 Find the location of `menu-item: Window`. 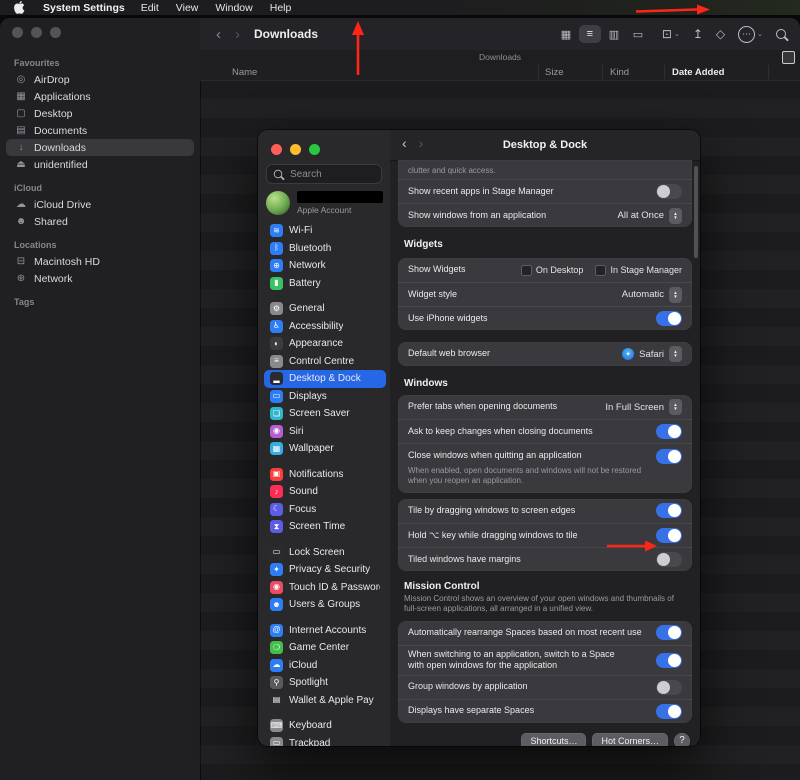

menu-item: Window is located at coordinates (233, 8).